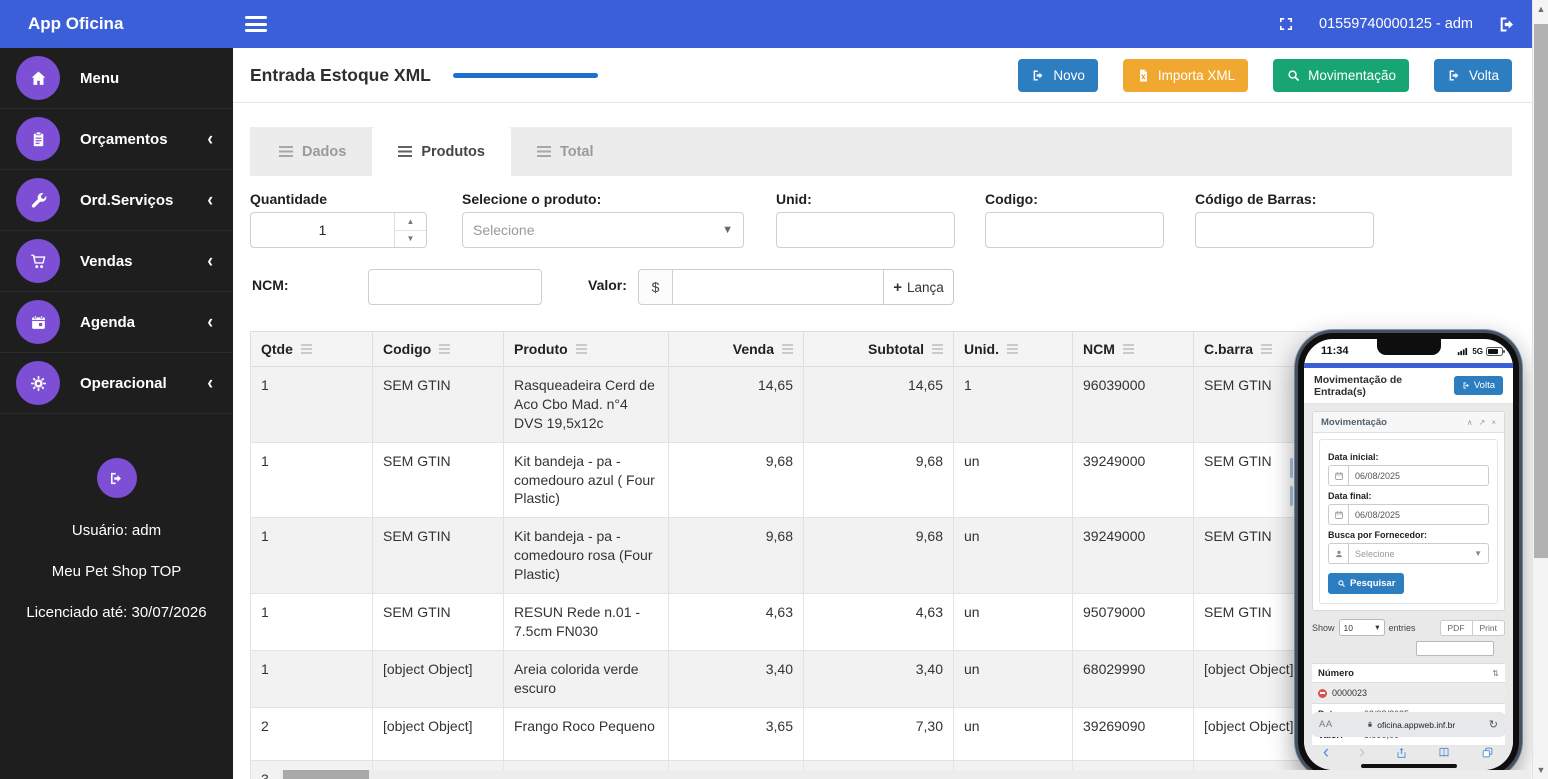  What do you see at coordinates (256, 24) in the screenshot?
I see `hamburger-menu-icon` at bounding box center [256, 24].